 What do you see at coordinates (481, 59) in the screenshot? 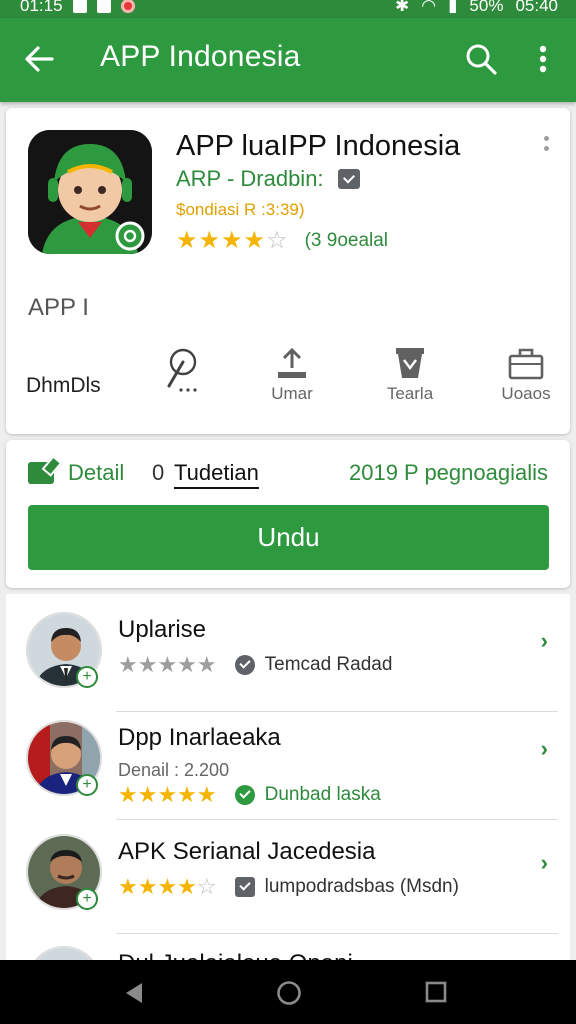
I see `search-icon` at bounding box center [481, 59].